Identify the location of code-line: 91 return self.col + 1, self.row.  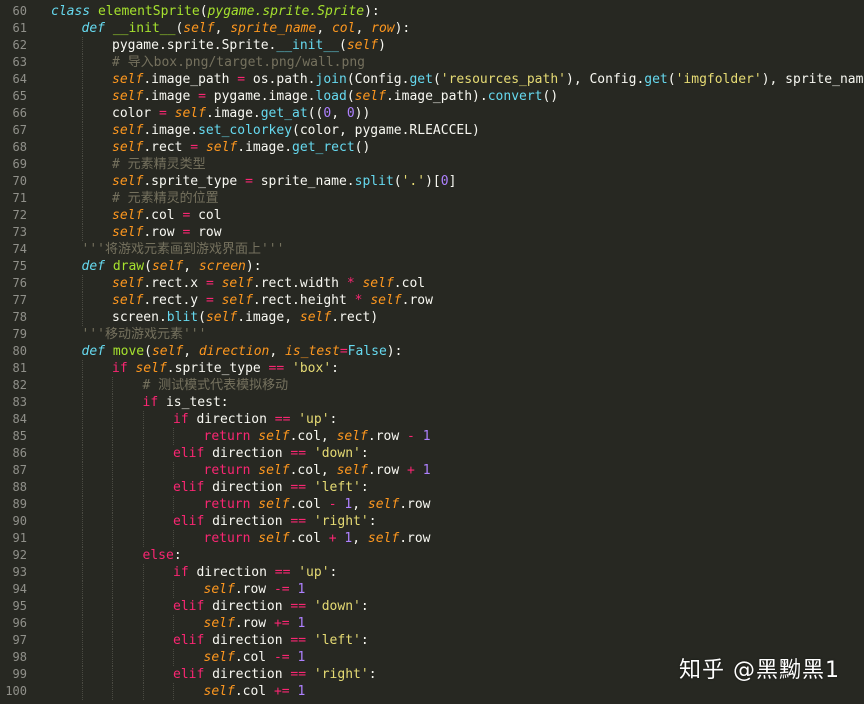
(432, 538).